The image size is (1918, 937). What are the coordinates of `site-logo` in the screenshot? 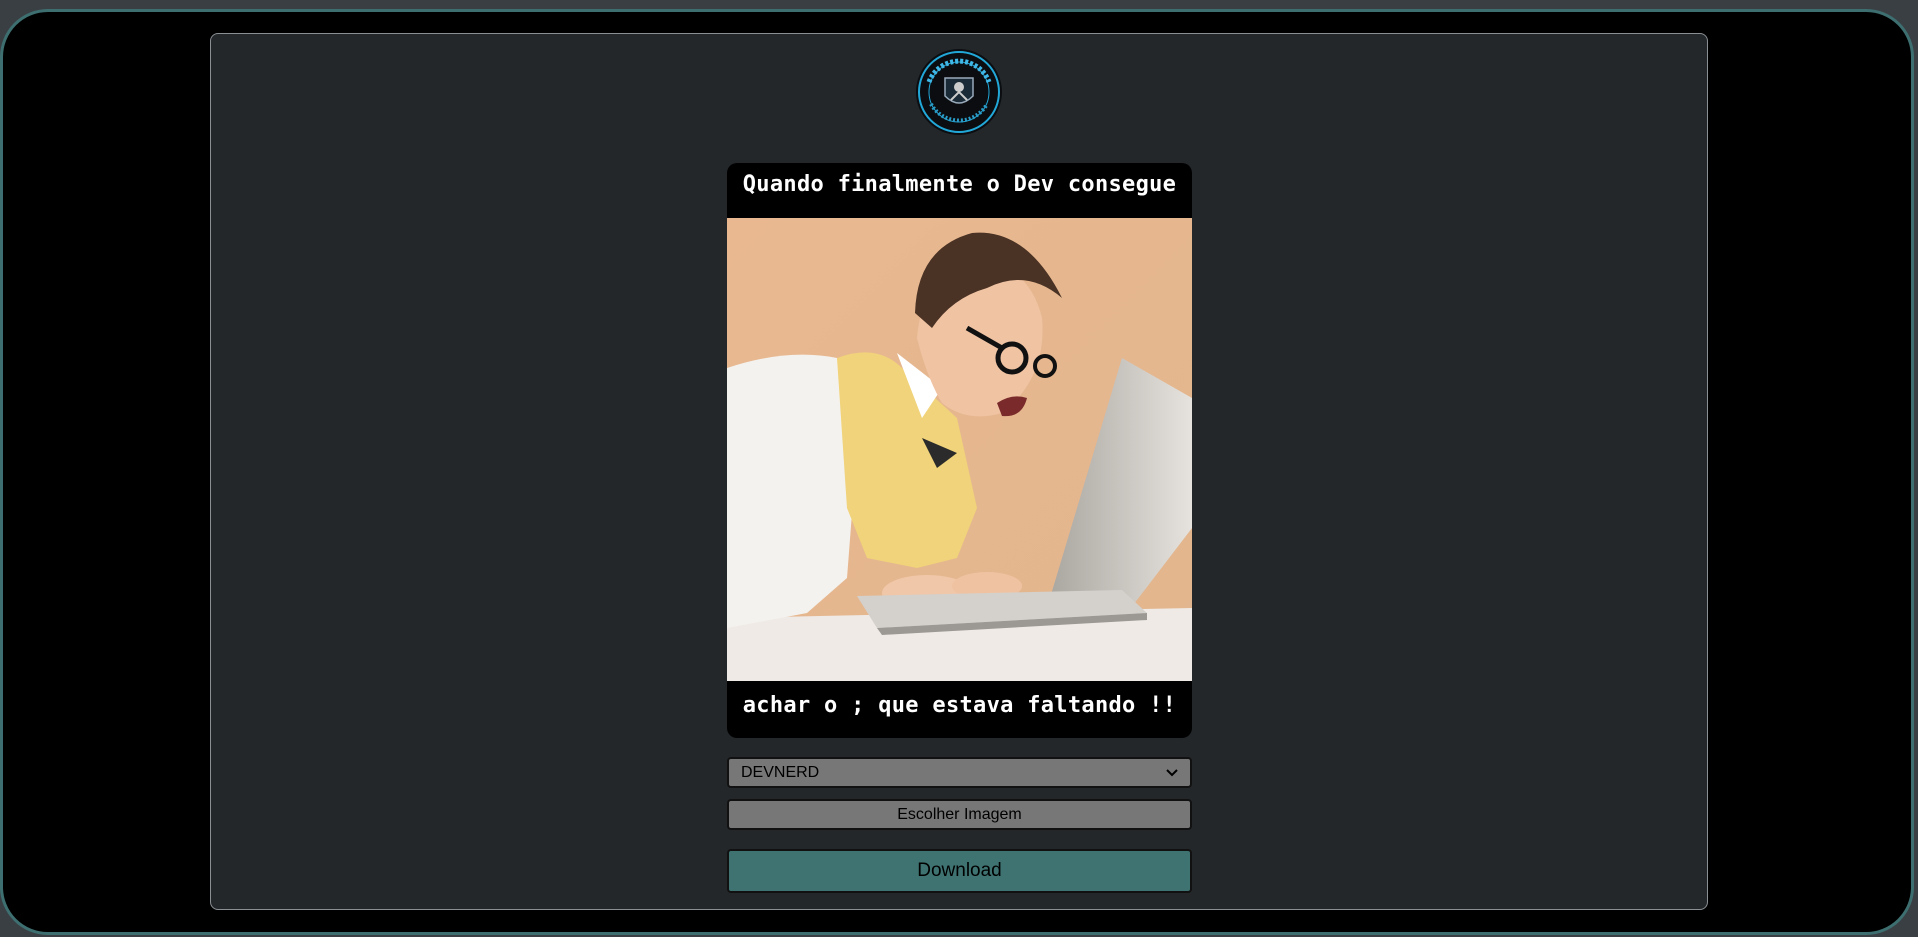 It's located at (959, 92).